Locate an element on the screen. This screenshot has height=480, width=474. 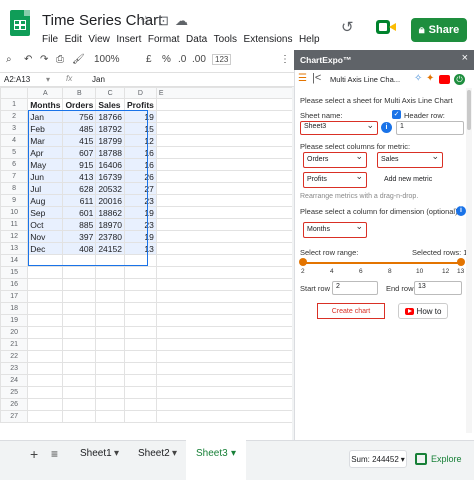
cell-a: Jun is located at coordinates (45, 176).